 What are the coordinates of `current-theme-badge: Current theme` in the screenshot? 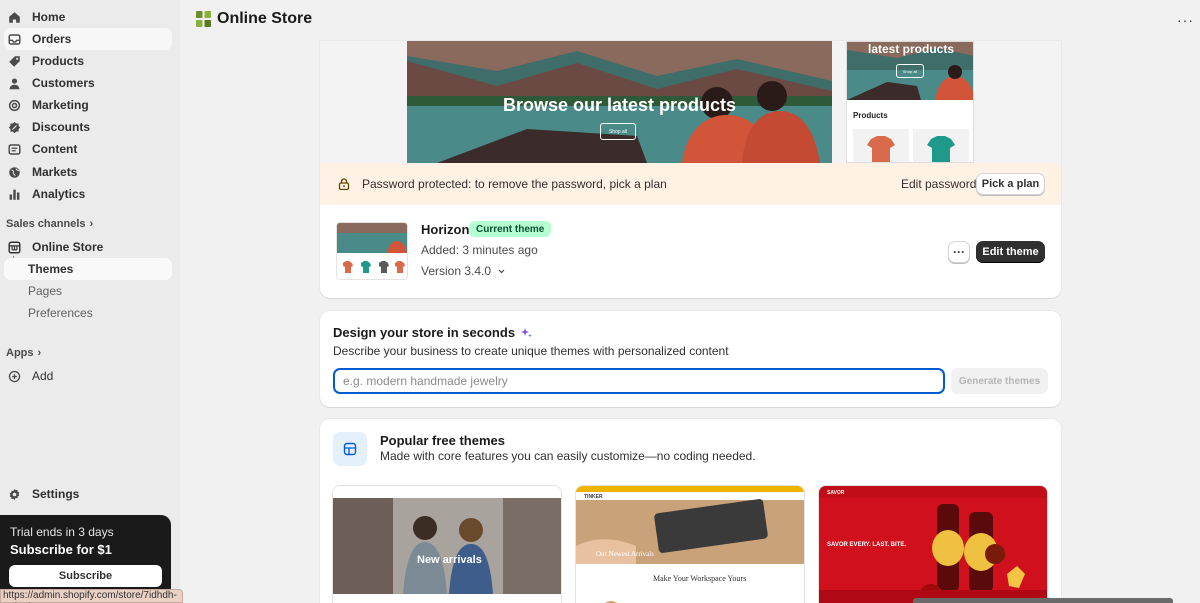 It's located at (510, 229).